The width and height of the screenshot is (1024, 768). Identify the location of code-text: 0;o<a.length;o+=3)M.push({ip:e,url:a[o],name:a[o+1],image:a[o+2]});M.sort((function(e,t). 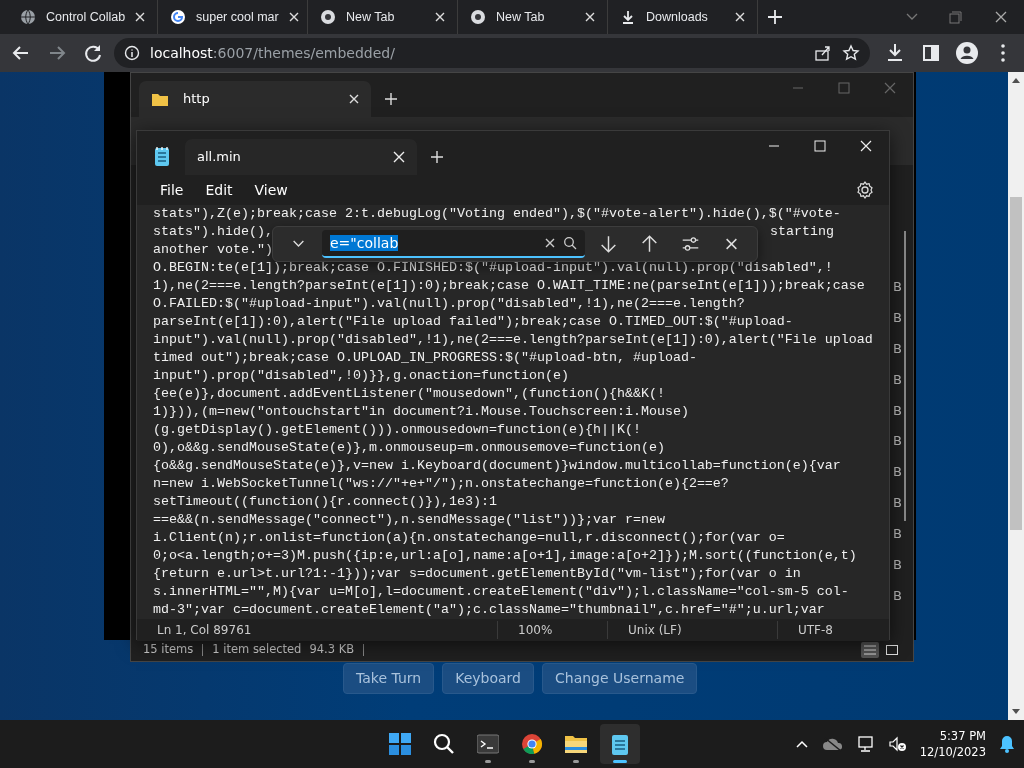
(505, 556).